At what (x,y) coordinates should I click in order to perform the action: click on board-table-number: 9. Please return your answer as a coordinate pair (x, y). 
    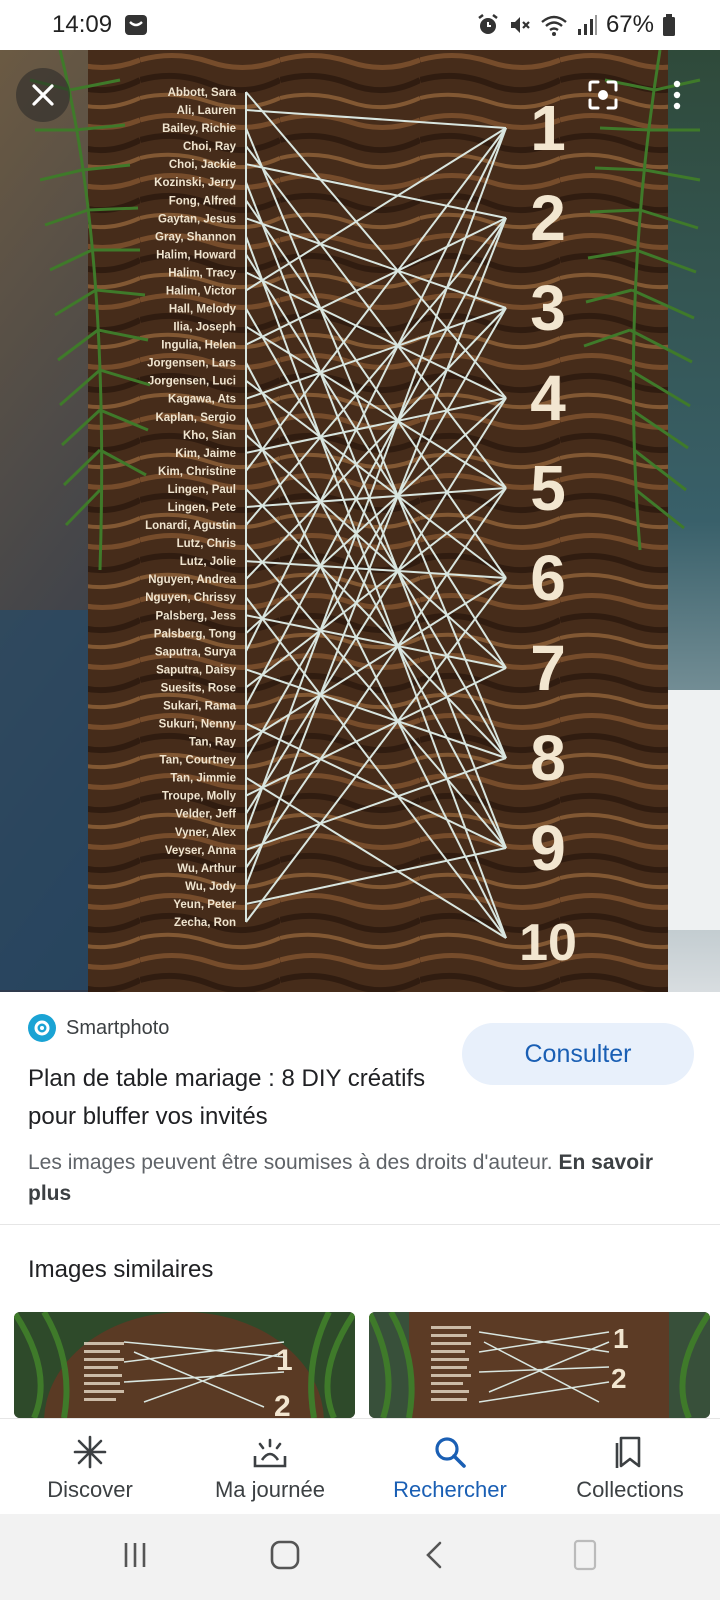
    Looking at the image, I should click on (548, 848).